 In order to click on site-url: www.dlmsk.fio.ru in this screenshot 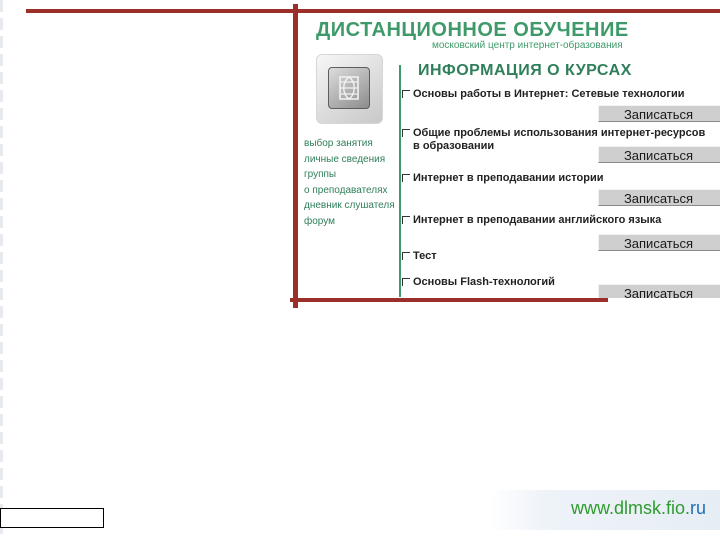, I will do `click(638, 508)`.